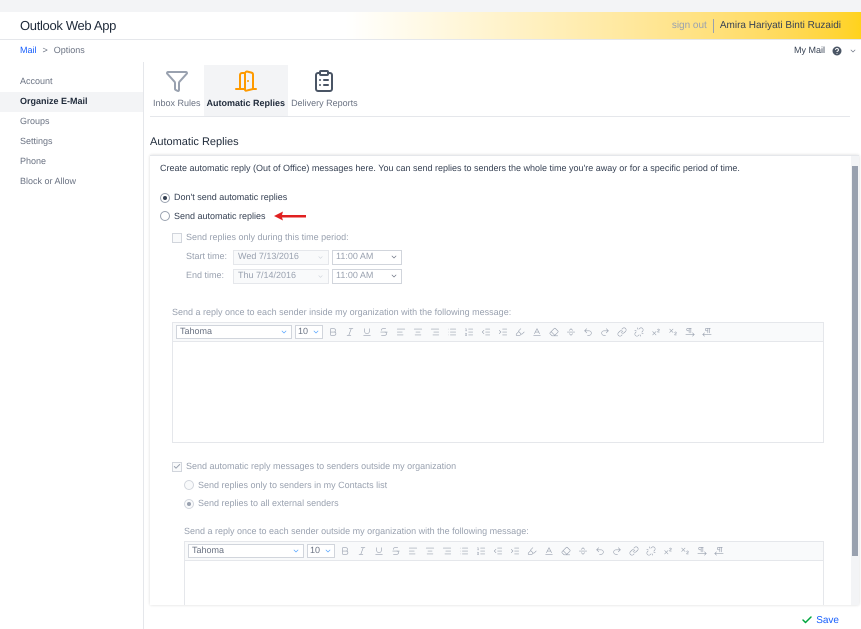 This screenshot has width=861, height=629. Describe the element at coordinates (289, 216) in the screenshot. I see `annotation-arrow` at that location.